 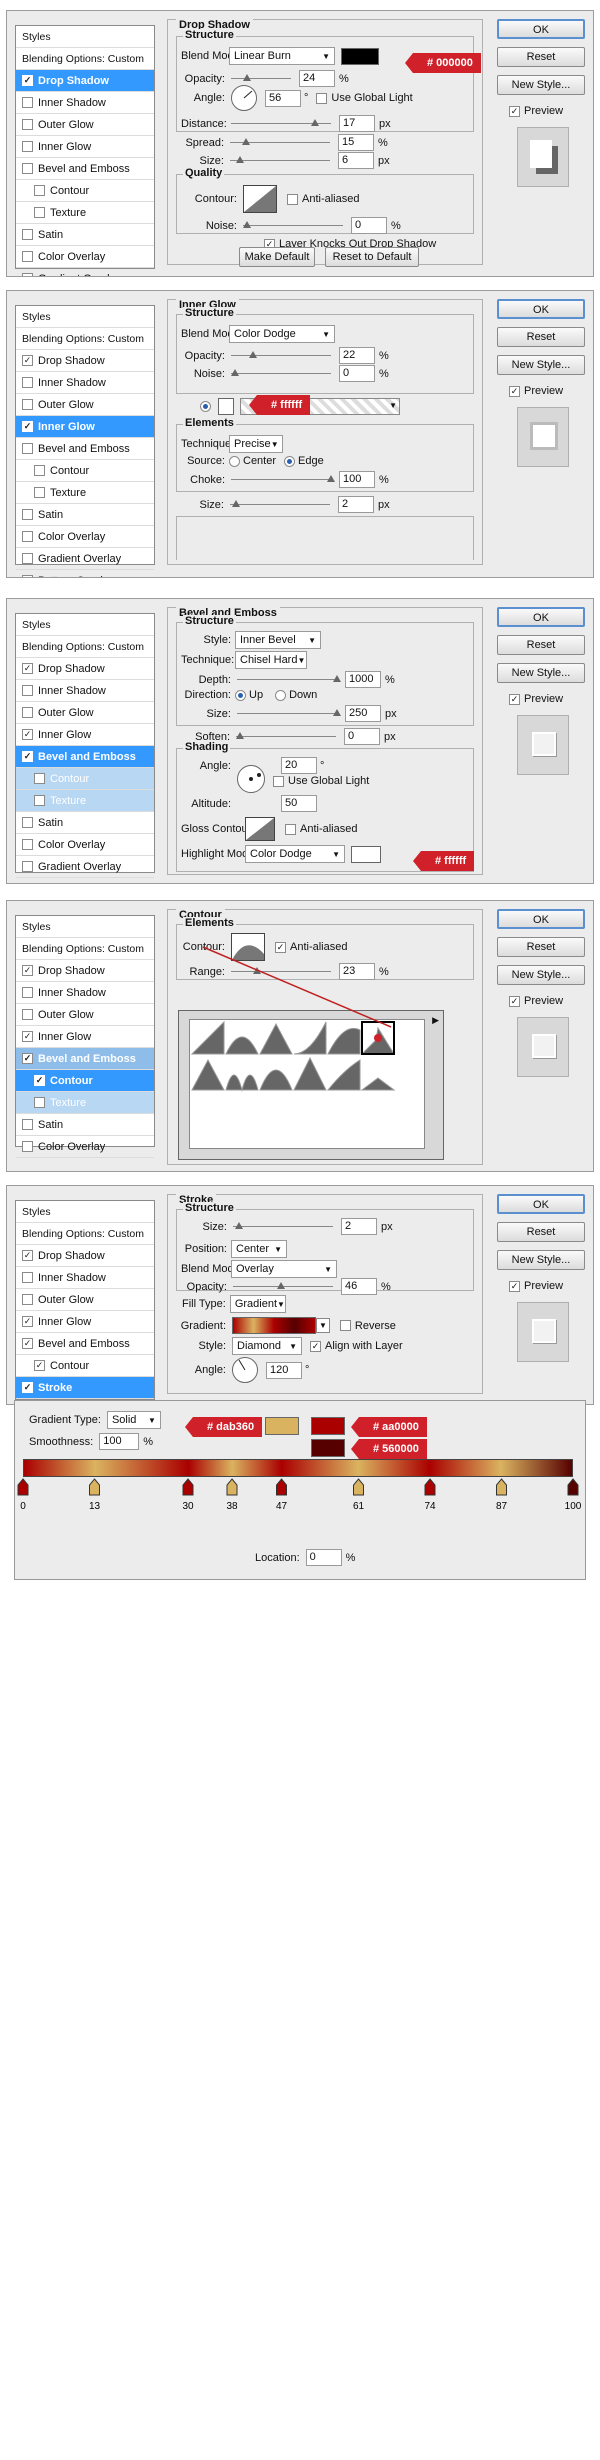 I want to click on style-select: Inner Bevel ▼, so click(x=278, y=640).